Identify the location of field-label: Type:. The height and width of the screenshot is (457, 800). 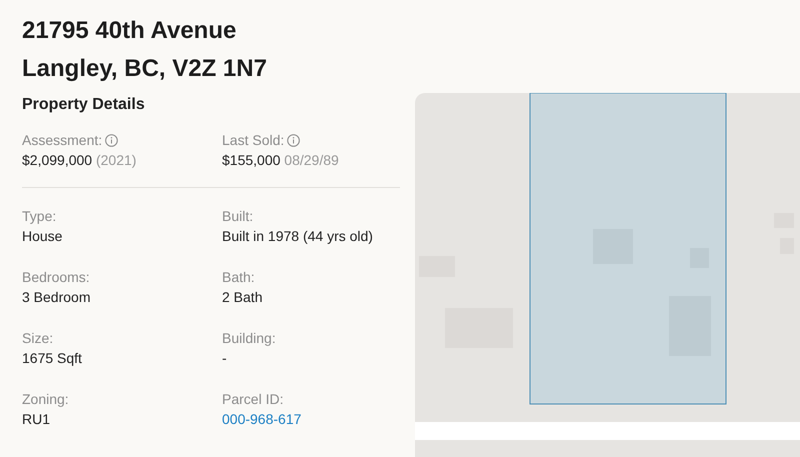
(39, 216).